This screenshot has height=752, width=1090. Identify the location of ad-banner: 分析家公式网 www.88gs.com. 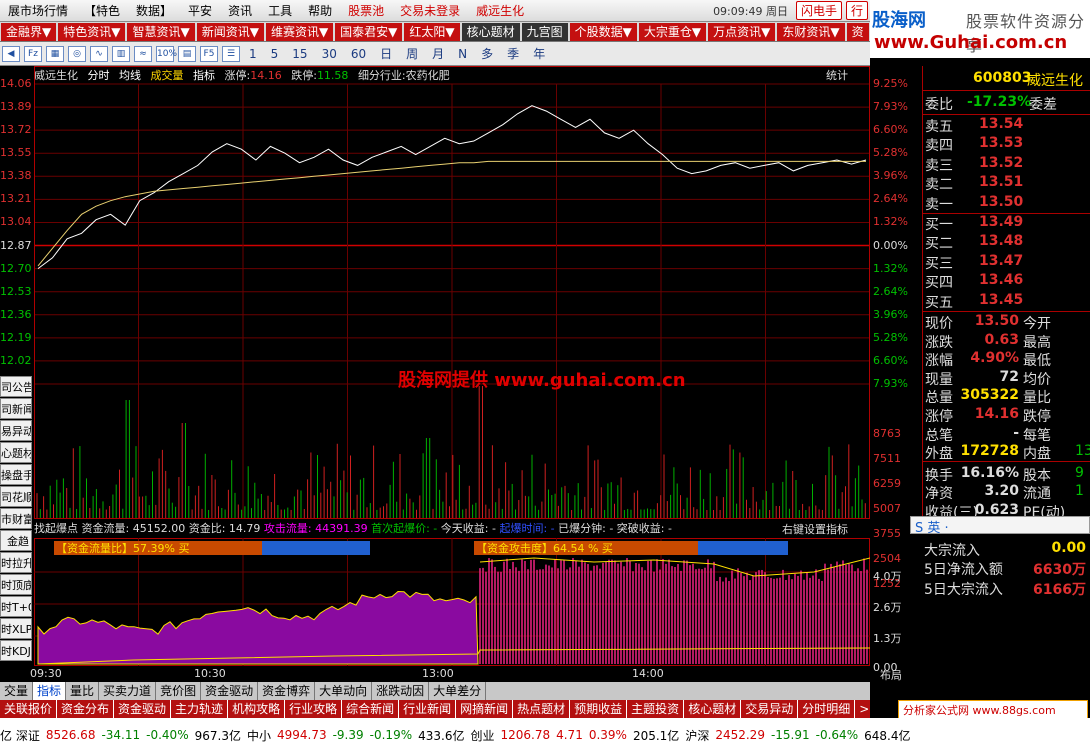
(993, 710).